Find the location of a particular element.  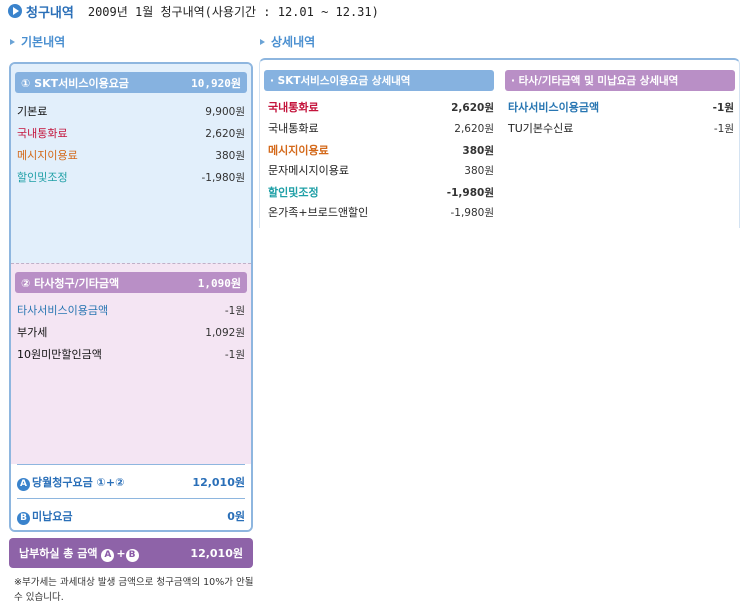

detail-row: 온가족+브로드앤할인 -1,980원 is located at coordinates (381, 212).